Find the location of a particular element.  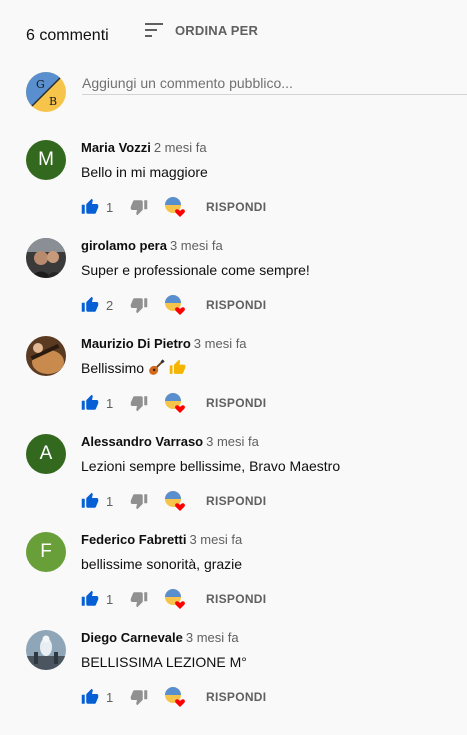

comment-text: Bello in mi maggiore is located at coordinates (144, 172).